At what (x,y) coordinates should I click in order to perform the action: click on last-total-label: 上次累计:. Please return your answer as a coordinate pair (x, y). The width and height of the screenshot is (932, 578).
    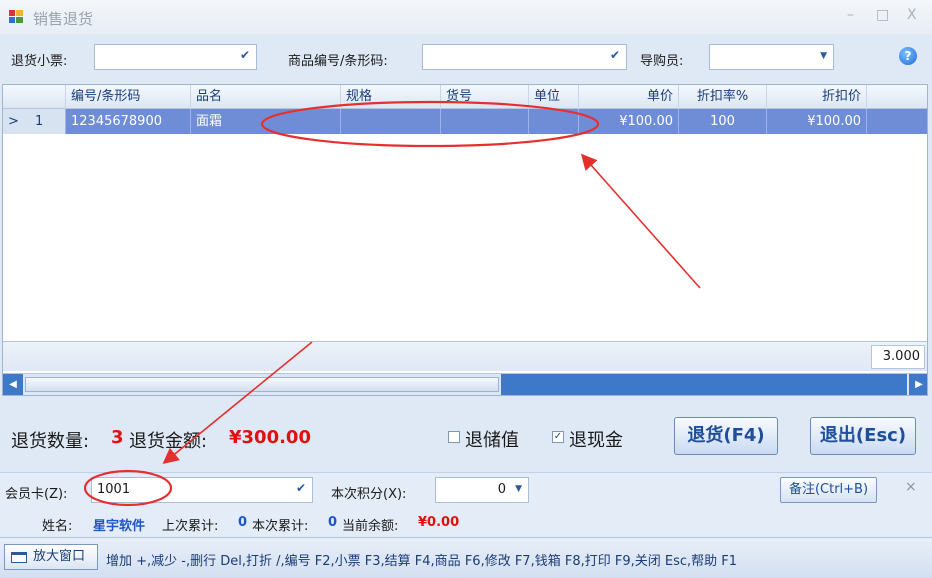
    Looking at the image, I should click on (190, 526).